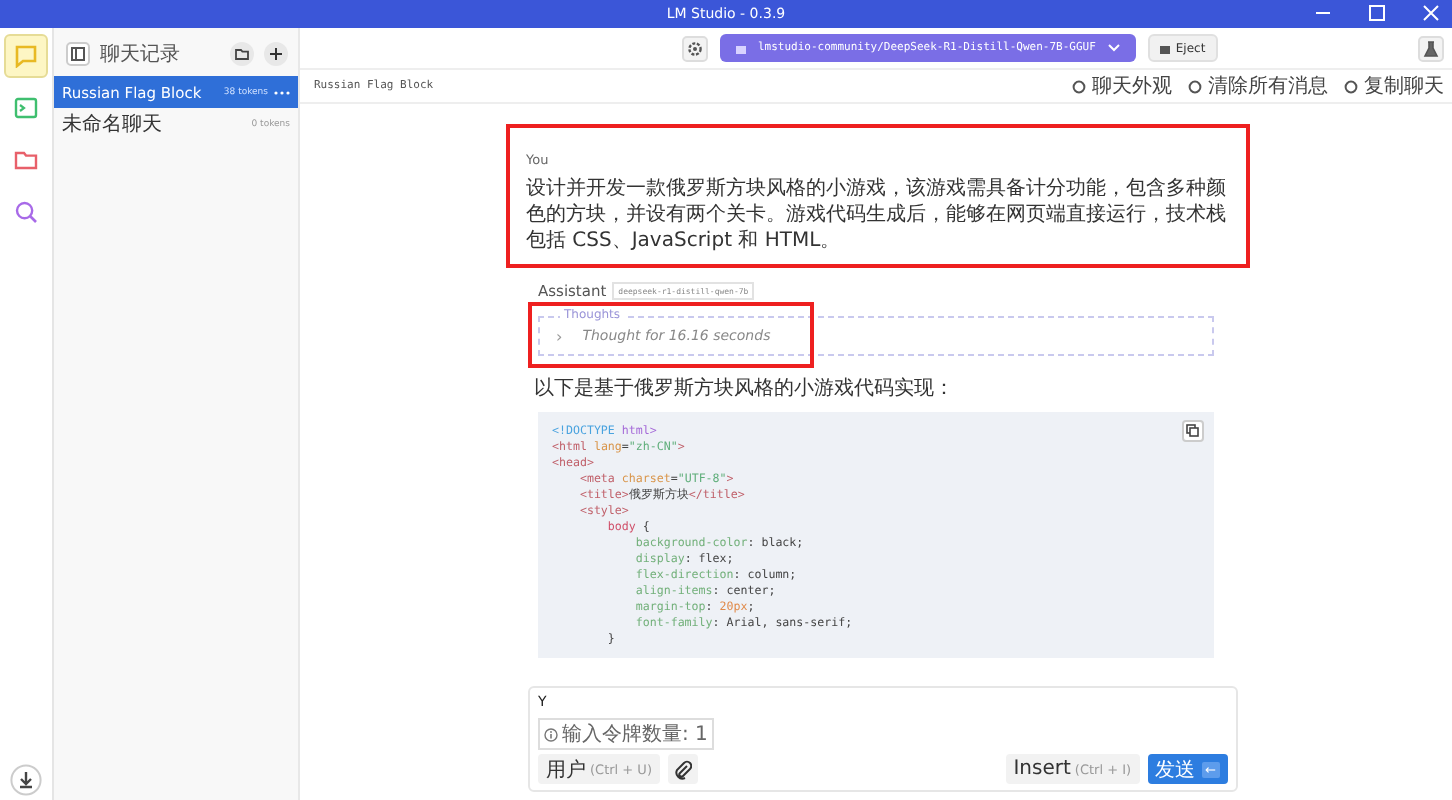  Describe the element at coordinates (1113, 48) in the screenshot. I see `caret-icon` at that location.